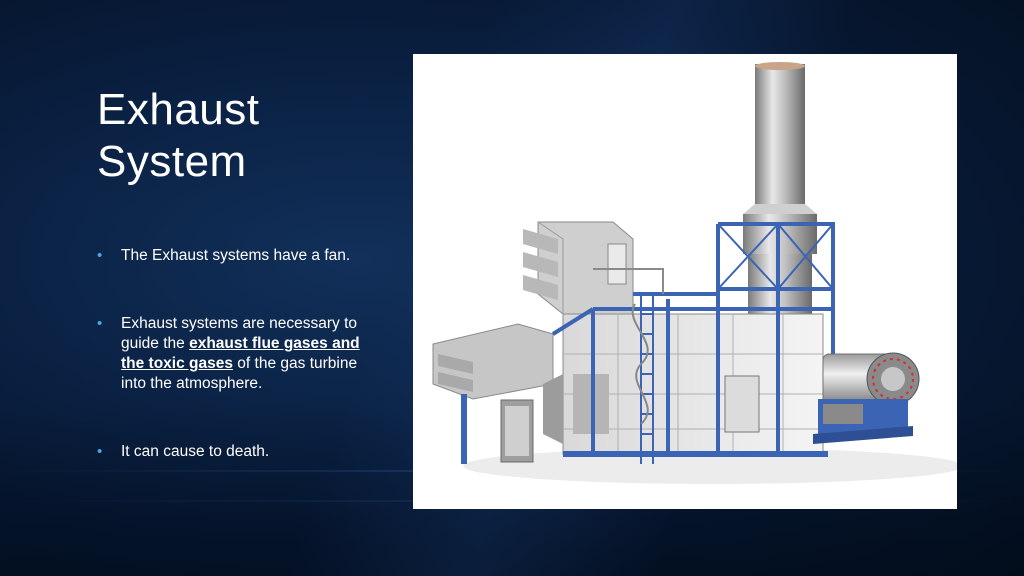 The image size is (1024, 576). What do you see at coordinates (617, 264) in the screenshot?
I see `filter-door` at bounding box center [617, 264].